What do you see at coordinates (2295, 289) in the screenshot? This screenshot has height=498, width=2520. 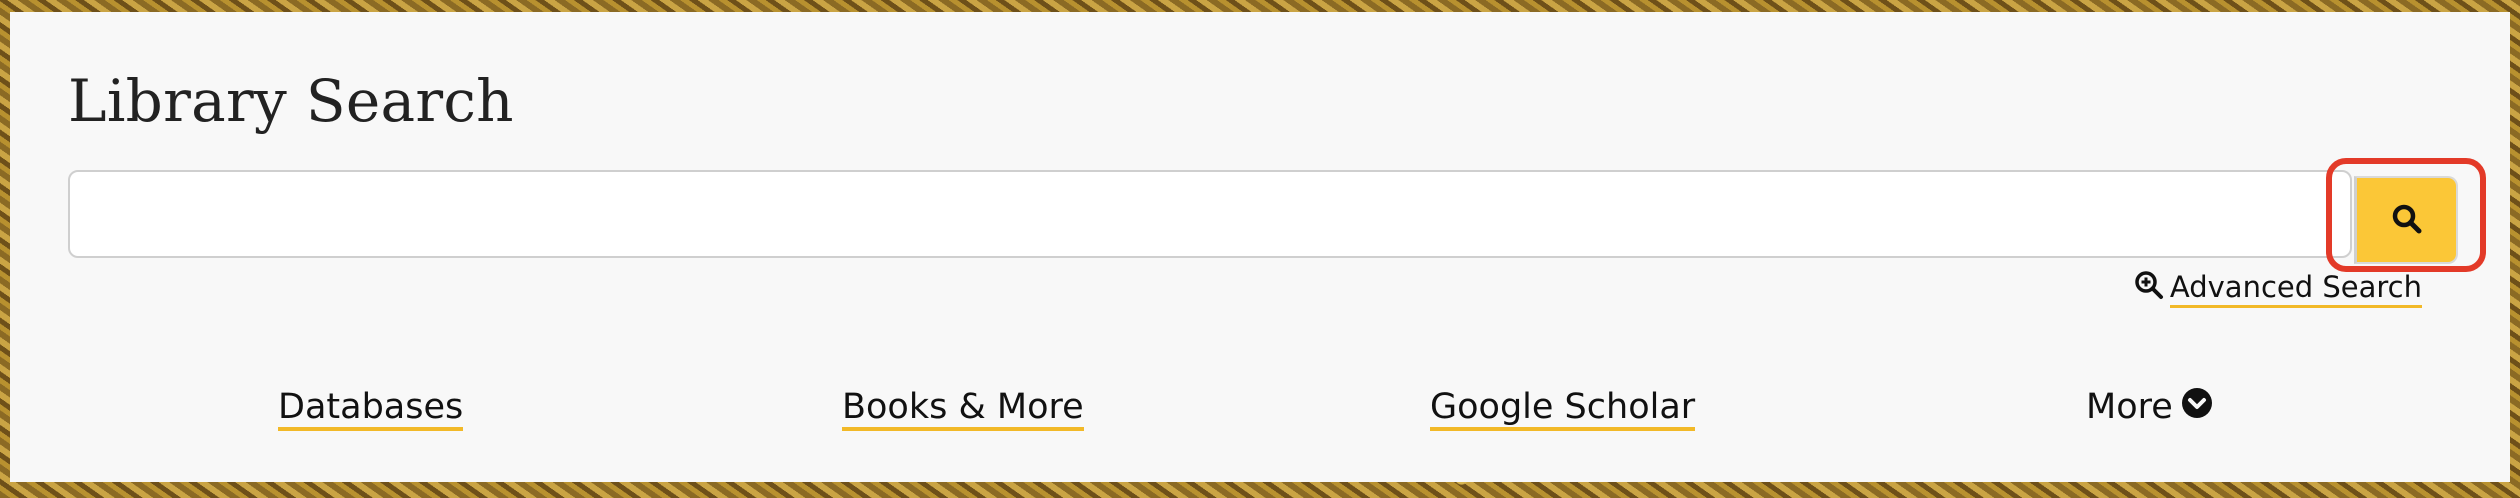 I see `advanced-search-label: Advanced Search` at bounding box center [2295, 289].